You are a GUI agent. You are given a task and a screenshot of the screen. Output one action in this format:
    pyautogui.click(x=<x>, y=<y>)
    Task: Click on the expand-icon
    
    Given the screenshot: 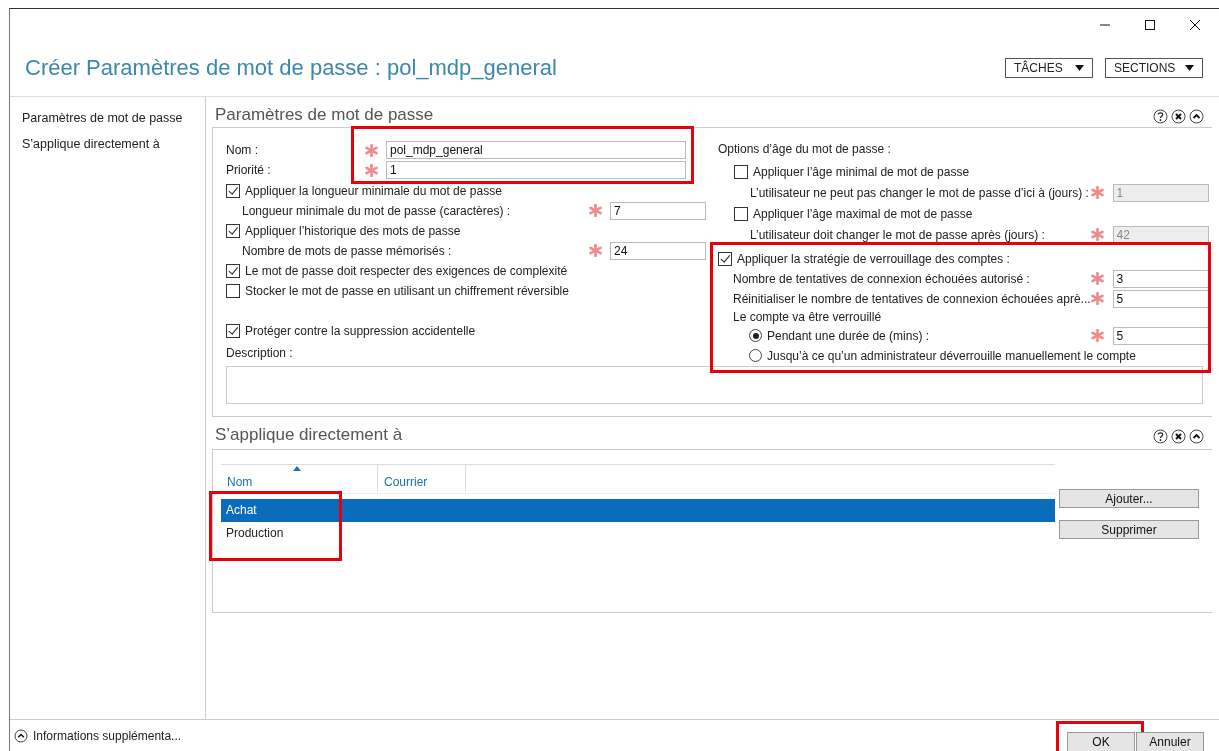 What is the action you would take?
    pyautogui.click(x=21, y=735)
    